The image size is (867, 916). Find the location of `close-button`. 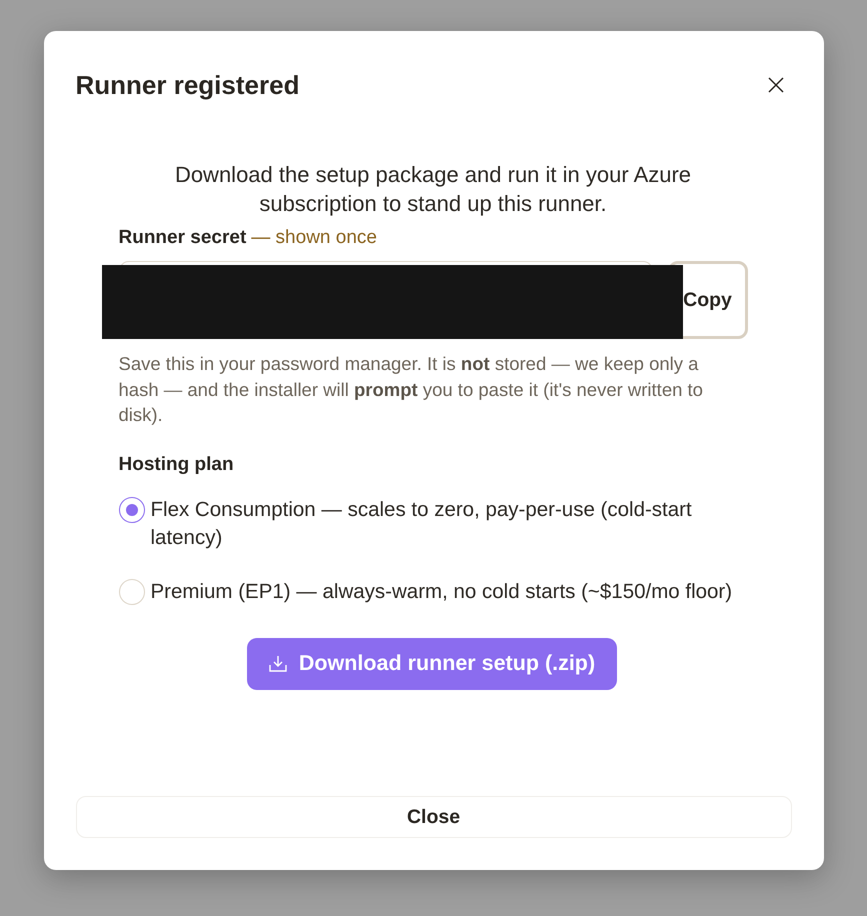

close-button is located at coordinates (776, 85).